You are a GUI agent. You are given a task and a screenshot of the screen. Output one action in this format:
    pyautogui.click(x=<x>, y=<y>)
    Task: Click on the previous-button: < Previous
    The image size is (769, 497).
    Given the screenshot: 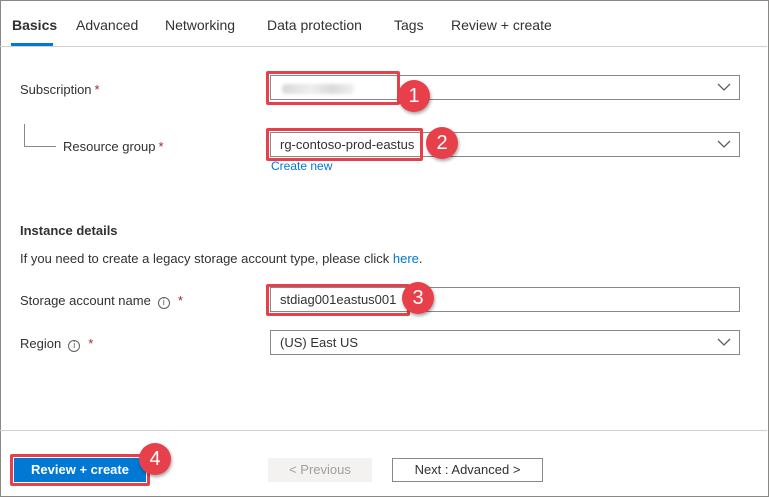 What is the action you would take?
    pyautogui.click(x=320, y=470)
    